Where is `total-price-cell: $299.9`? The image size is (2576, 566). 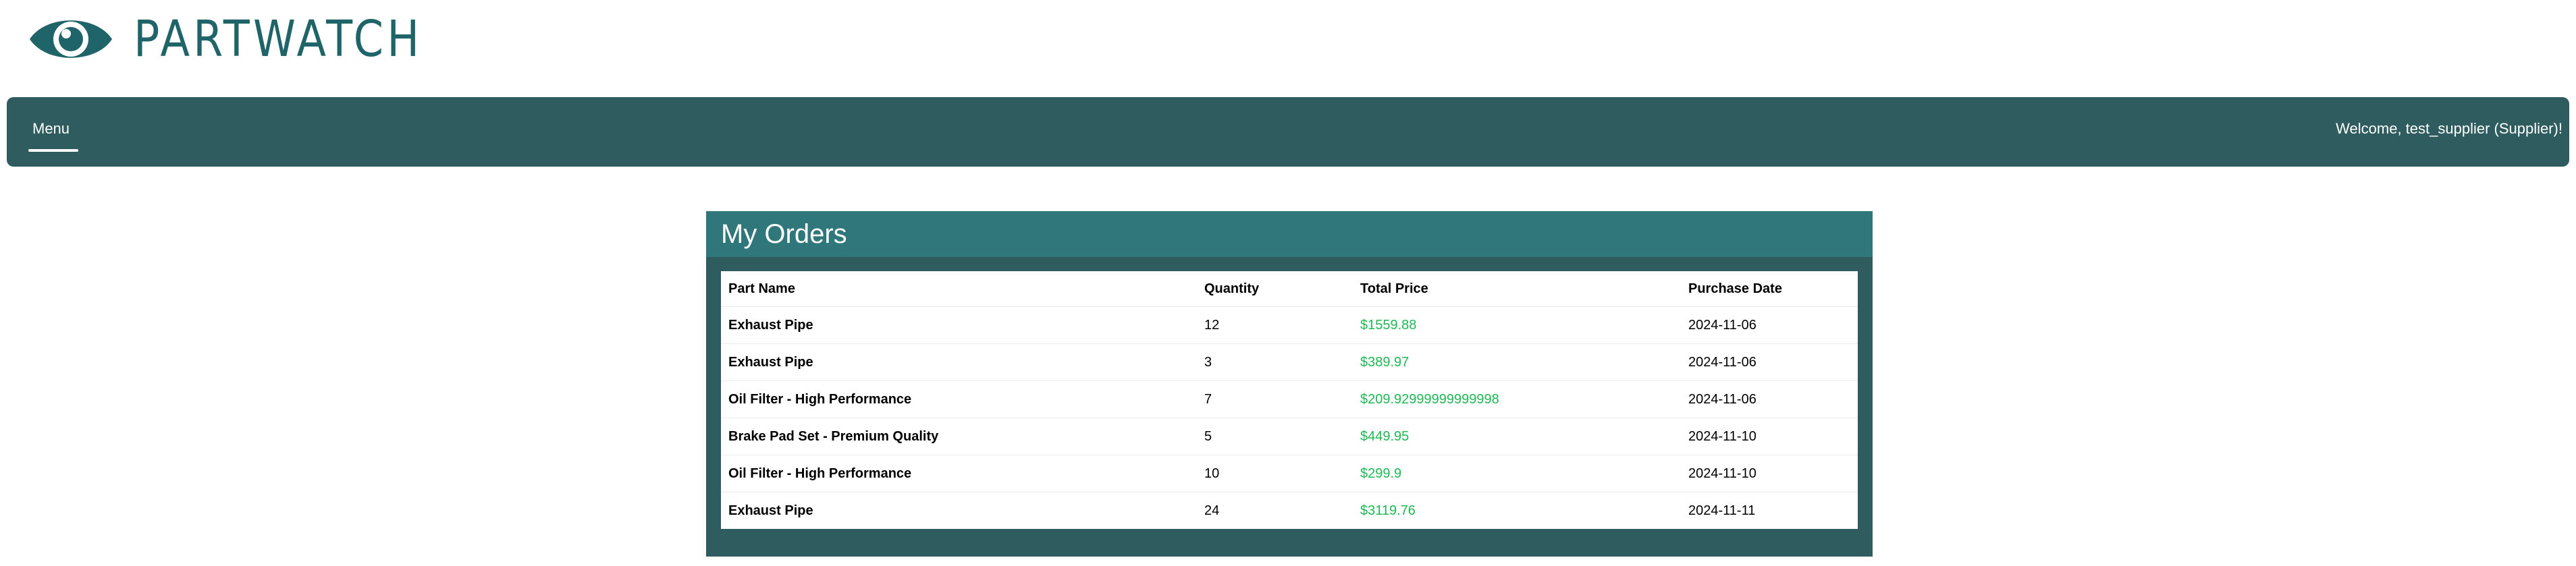 total-price-cell: $299.9 is located at coordinates (1517, 474).